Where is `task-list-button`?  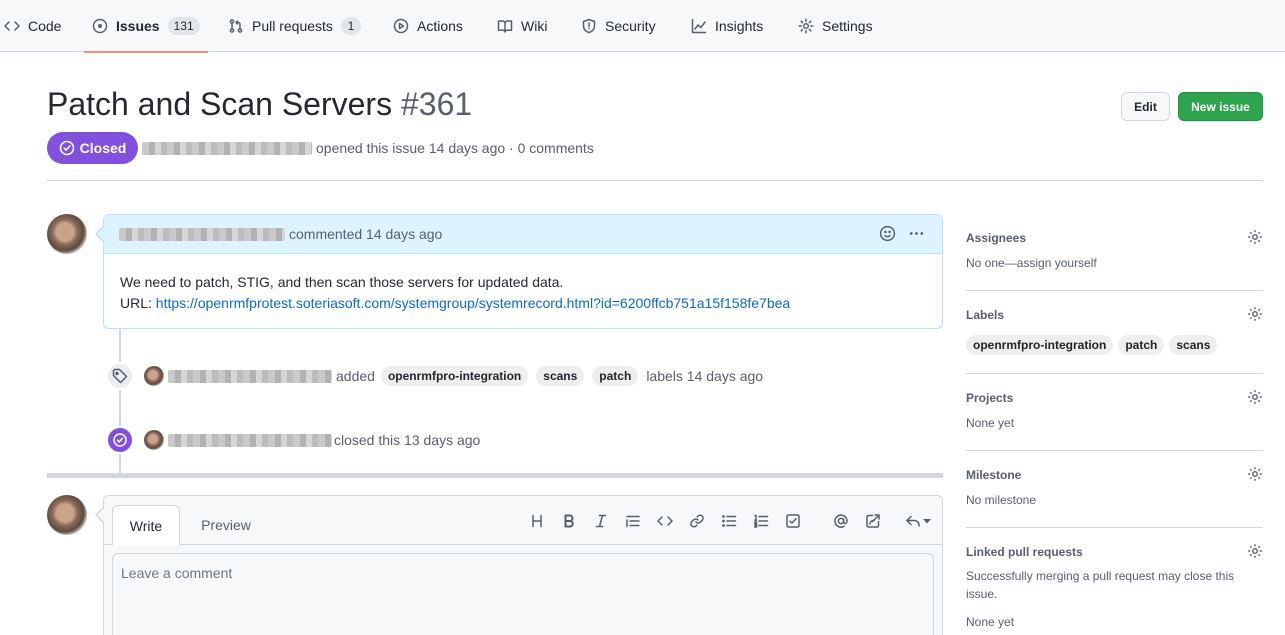
task-list-button is located at coordinates (793, 521).